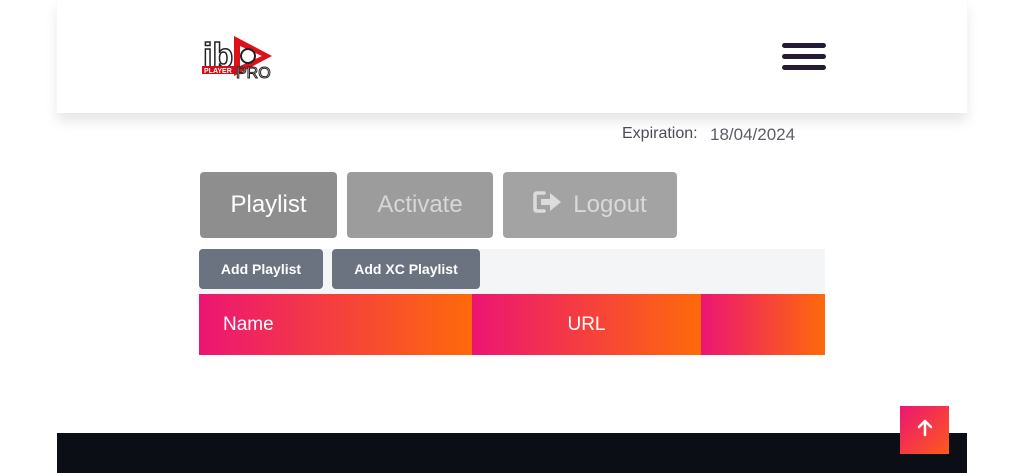  What do you see at coordinates (218, 71) in the screenshot?
I see `logo-player-text: PLAYER` at bounding box center [218, 71].